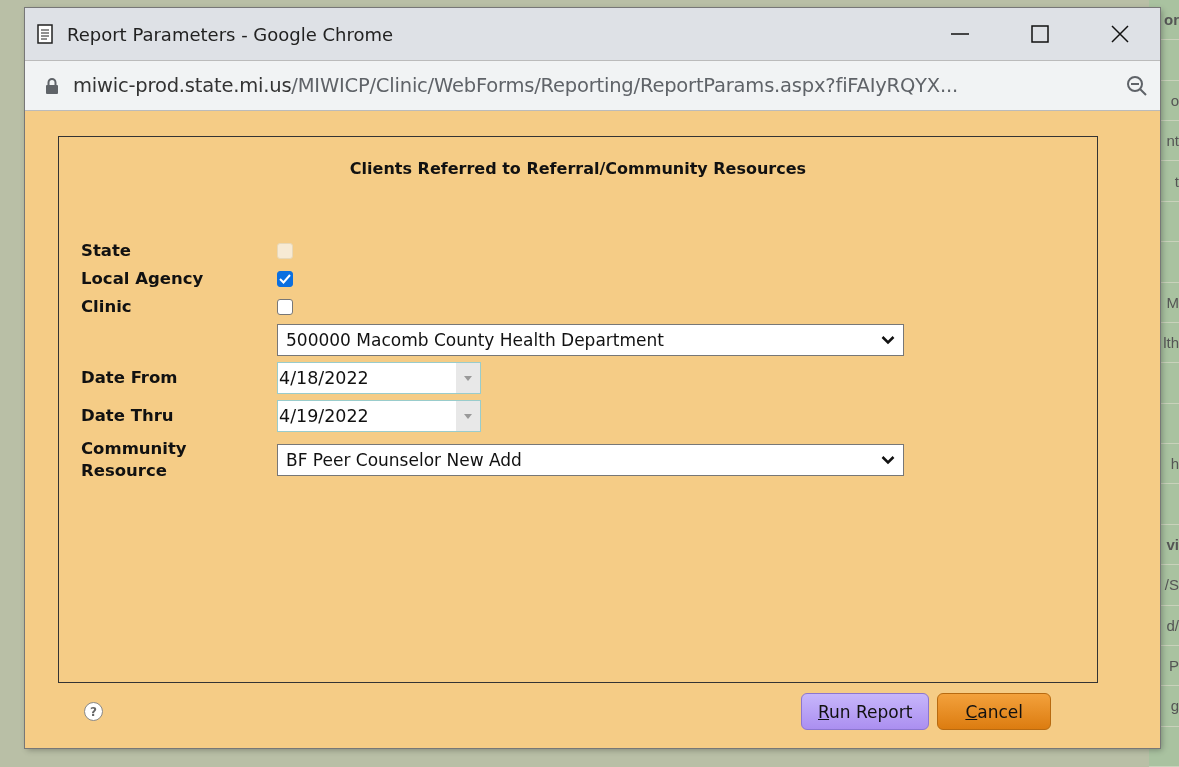 The width and height of the screenshot is (1179, 767). I want to click on field-label: Date Thru, so click(127, 415).